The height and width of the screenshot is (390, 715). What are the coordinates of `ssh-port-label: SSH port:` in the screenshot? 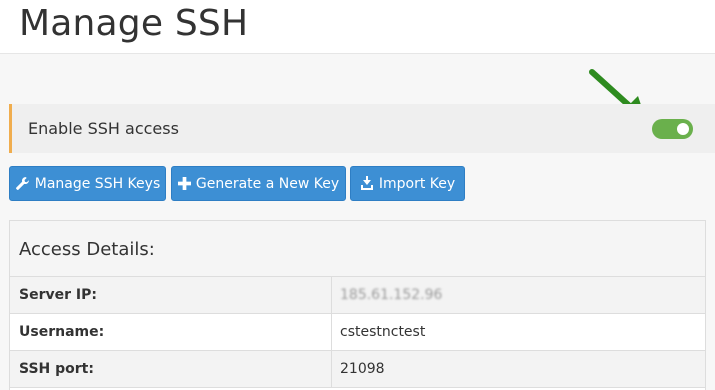 It's located at (56, 369).